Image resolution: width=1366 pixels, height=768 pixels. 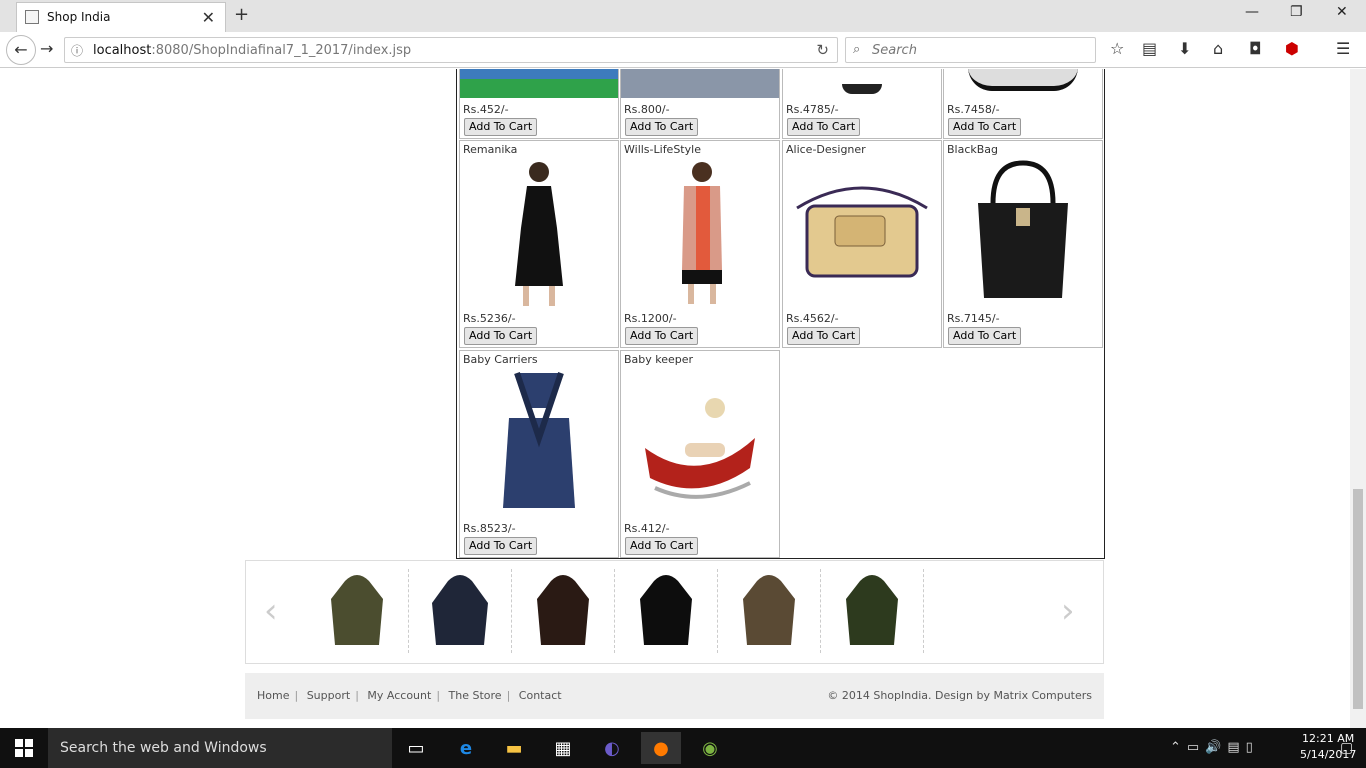 What do you see at coordinates (271, 611) in the screenshot?
I see `carousel-prev-icon: ‹` at bounding box center [271, 611].